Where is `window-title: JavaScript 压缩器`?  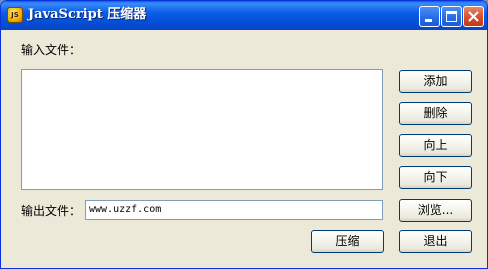 window-title: JavaScript 压缩器 is located at coordinates (87, 14).